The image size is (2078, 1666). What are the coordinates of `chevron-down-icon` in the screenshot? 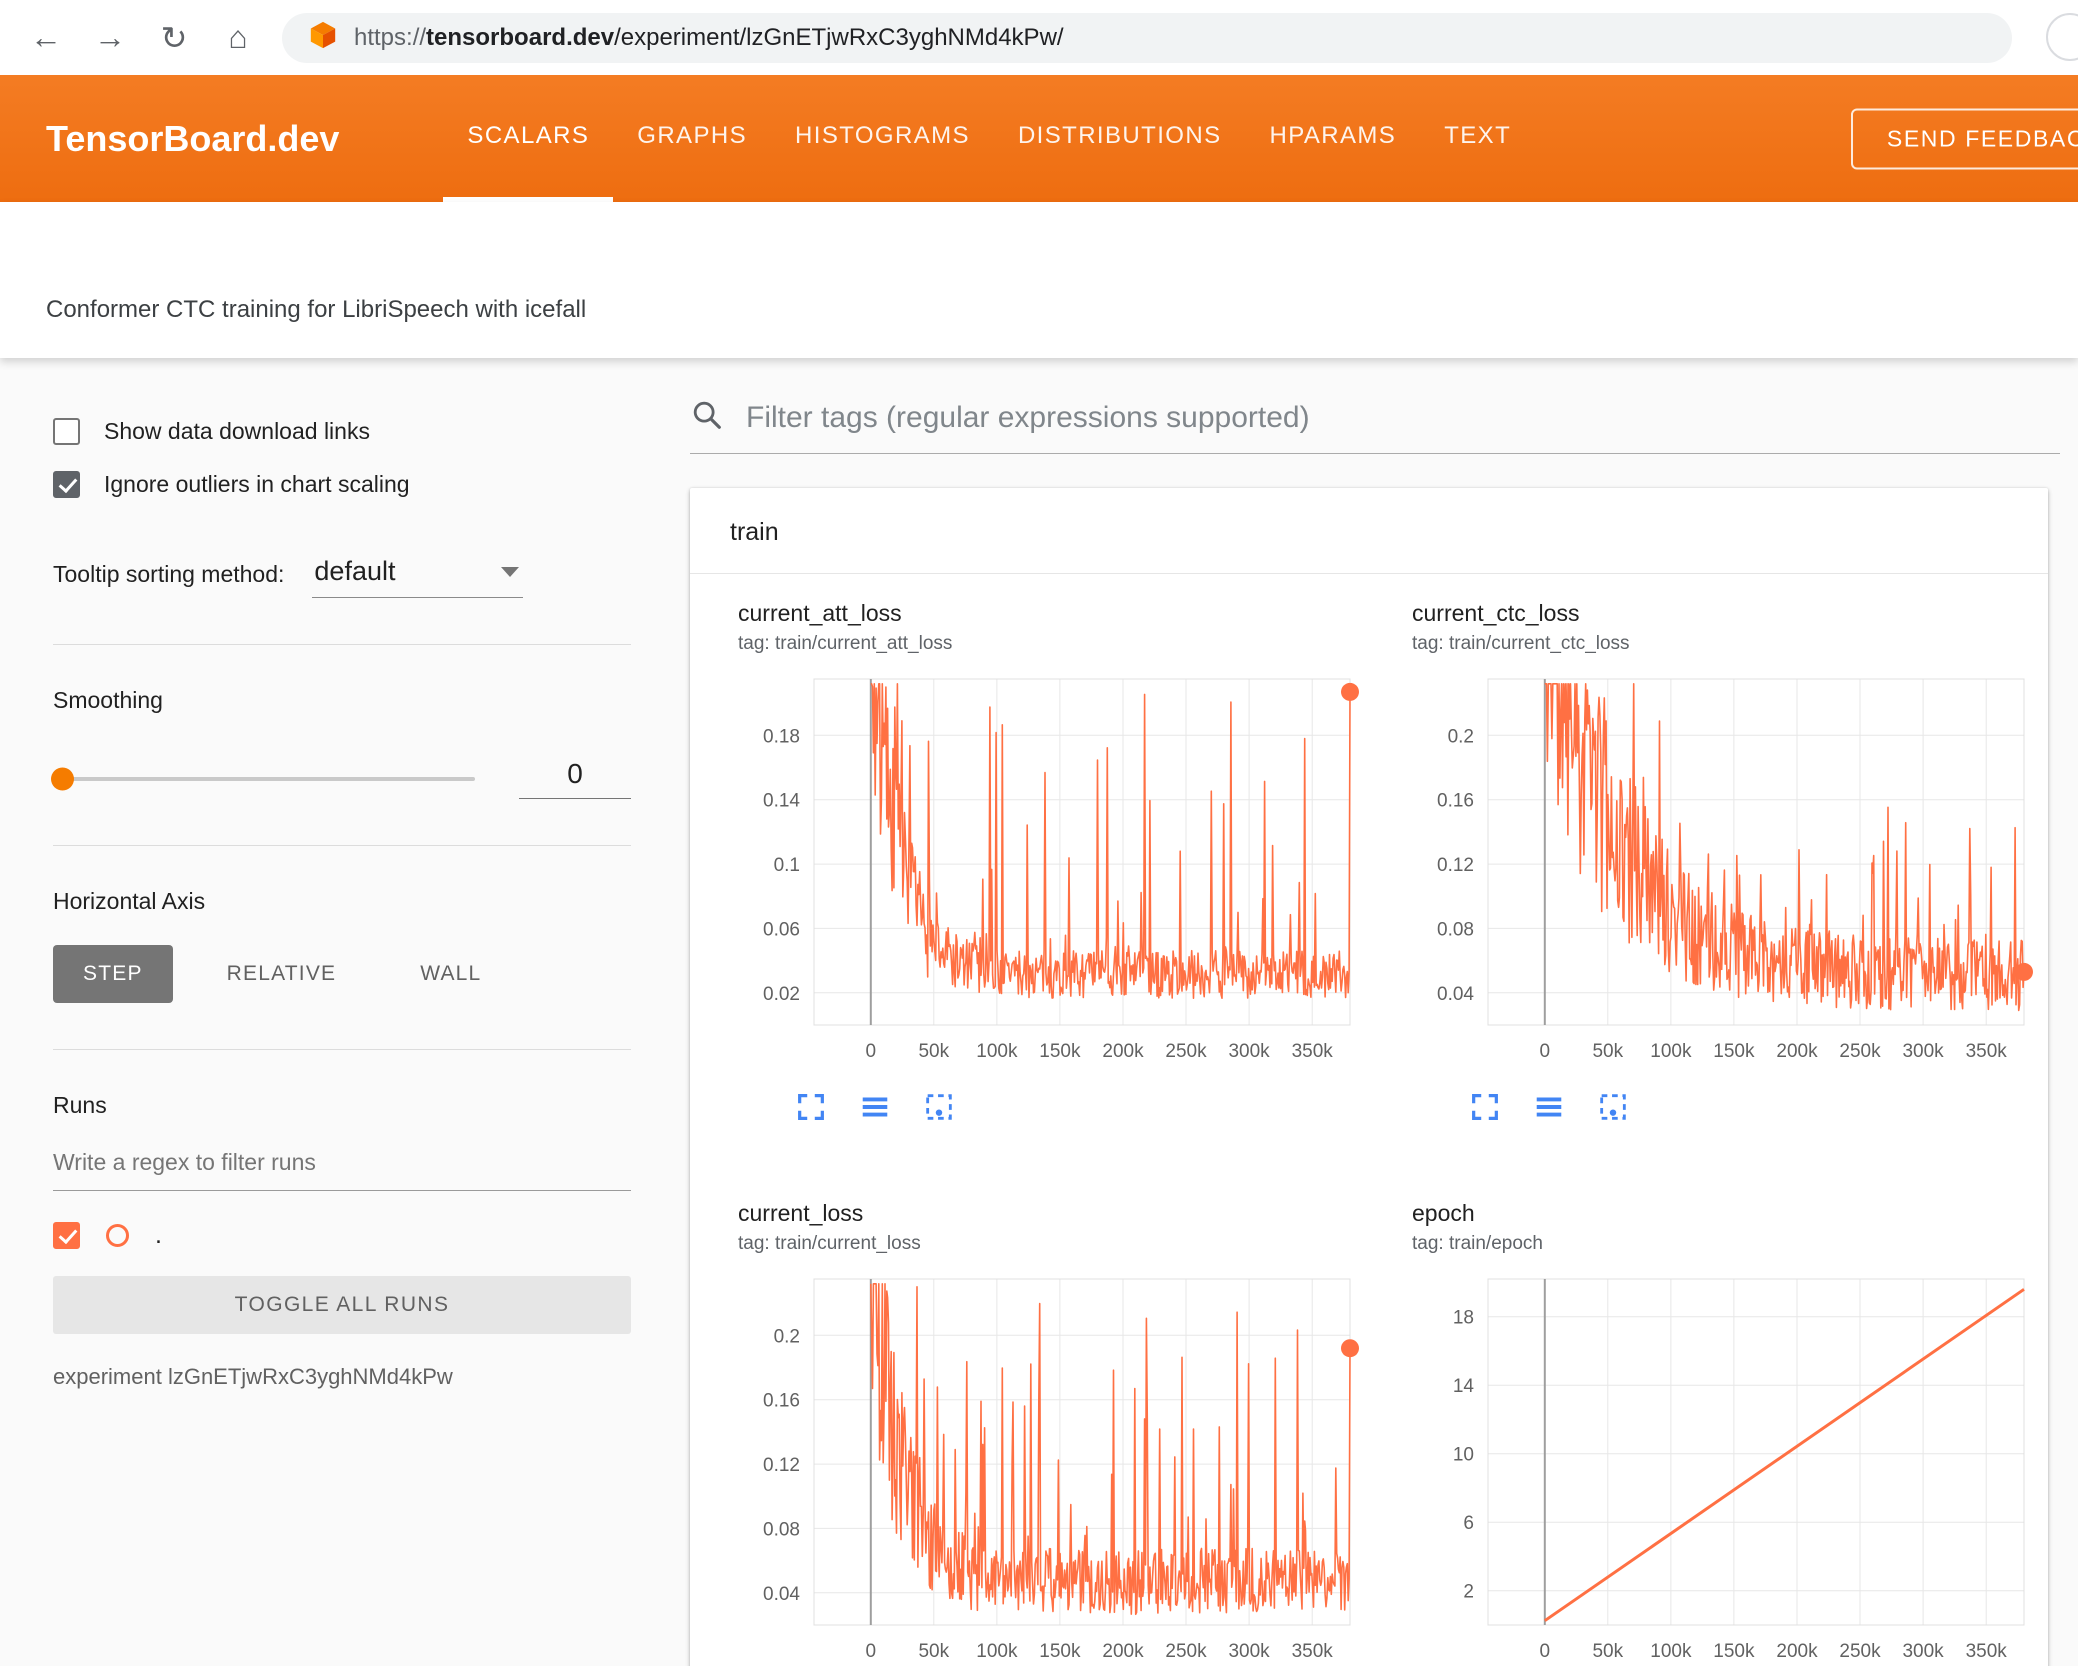 It's located at (510, 571).